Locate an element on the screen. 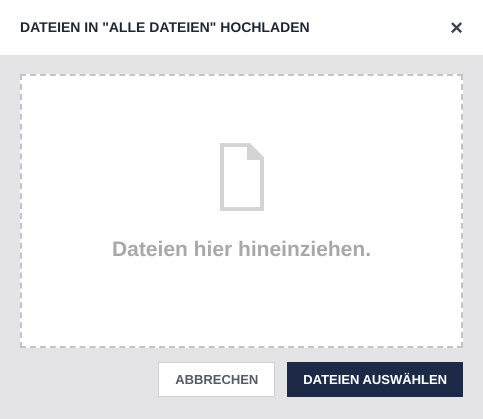  document-icon is located at coordinates (241, 177).